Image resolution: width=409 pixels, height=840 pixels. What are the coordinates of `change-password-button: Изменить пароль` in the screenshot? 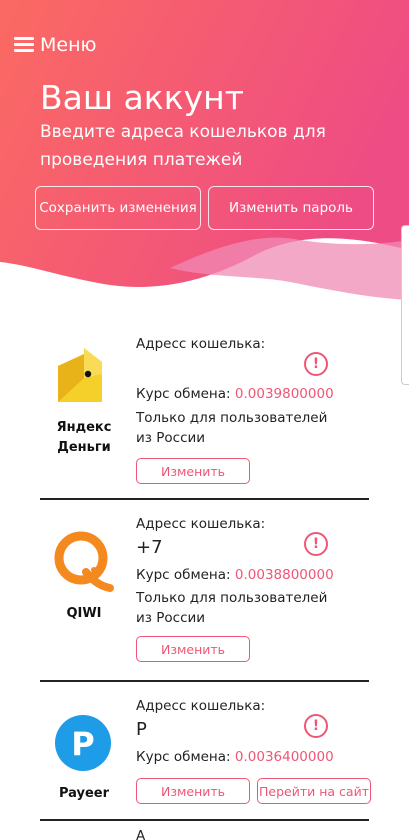 It's located at (291, 208).